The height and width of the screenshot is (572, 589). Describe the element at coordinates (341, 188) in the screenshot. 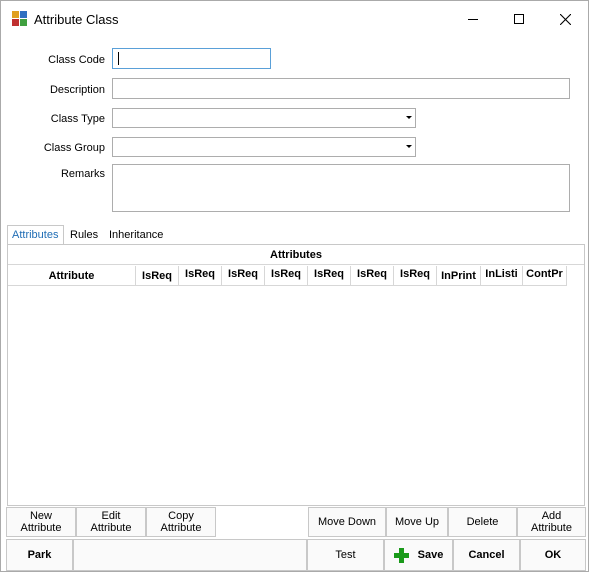

I see `remarks-textarea` at that location.